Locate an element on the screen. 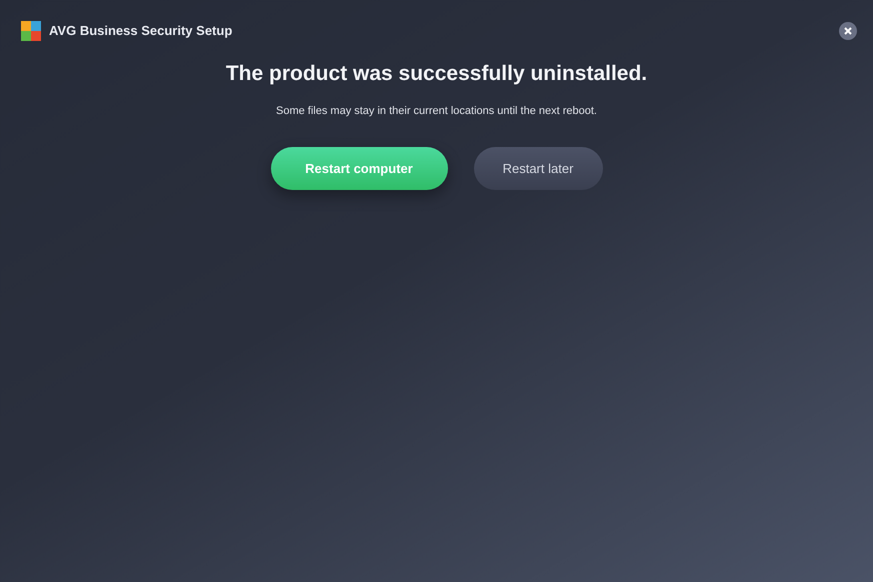 This screenshot has width=873, height=582. message-text: Some files may stay in their current locations until the next reboot. is located at coordinates (436, 111).